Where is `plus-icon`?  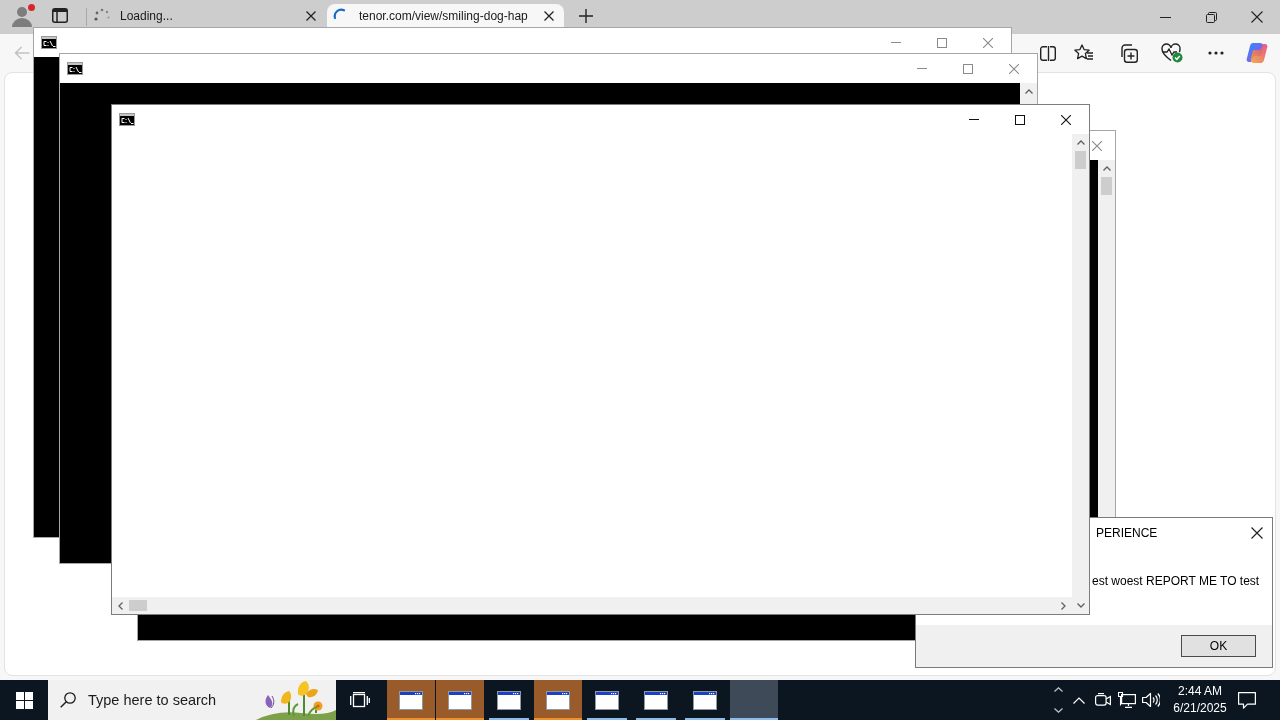
plus-icon is located at coordinates (586, 15).